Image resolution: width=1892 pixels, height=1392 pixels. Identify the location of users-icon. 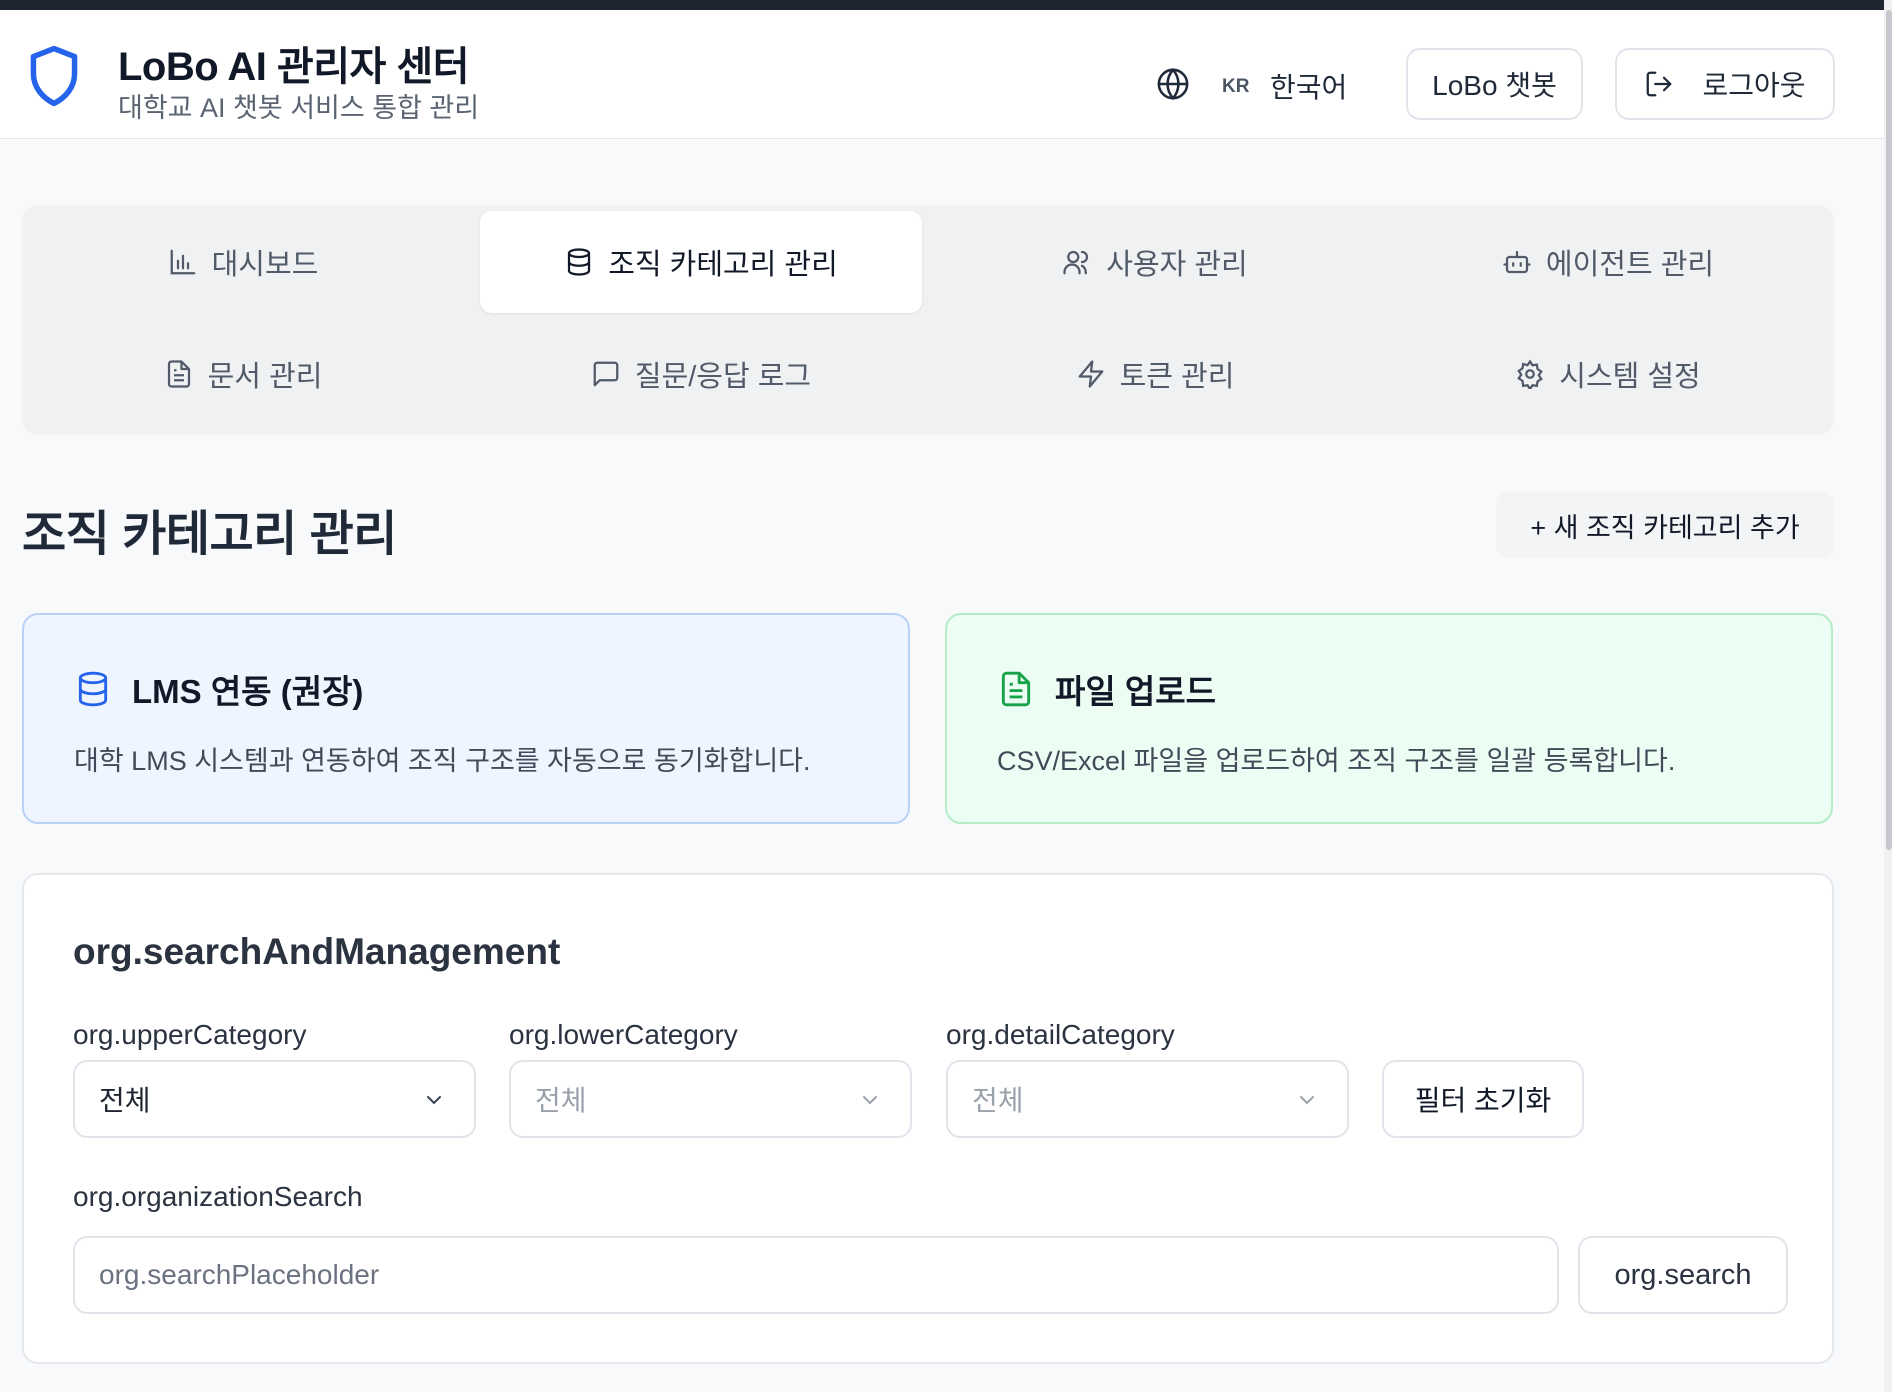
(1076, 262).